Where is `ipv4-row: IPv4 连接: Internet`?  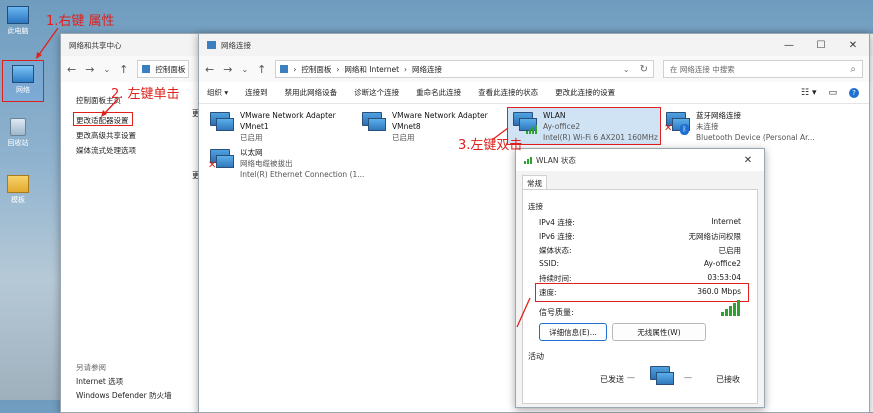 ipv4-row: IPv4 连接: Internet is located at coordinates (640, 222).